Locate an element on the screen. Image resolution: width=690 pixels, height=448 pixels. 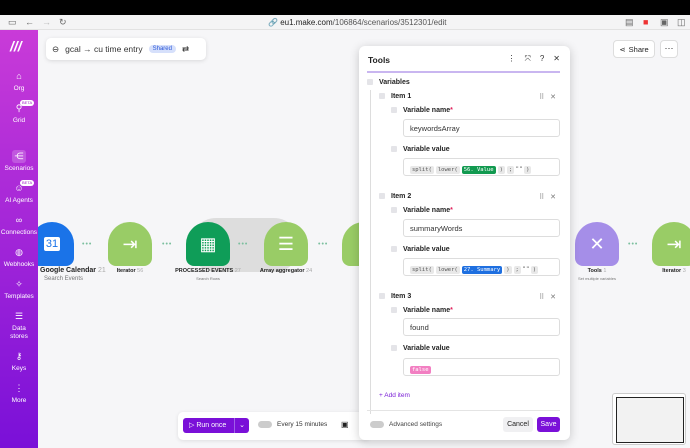
sidebar-item-connections: ∞ Connections is located at coordinates (19, 225).